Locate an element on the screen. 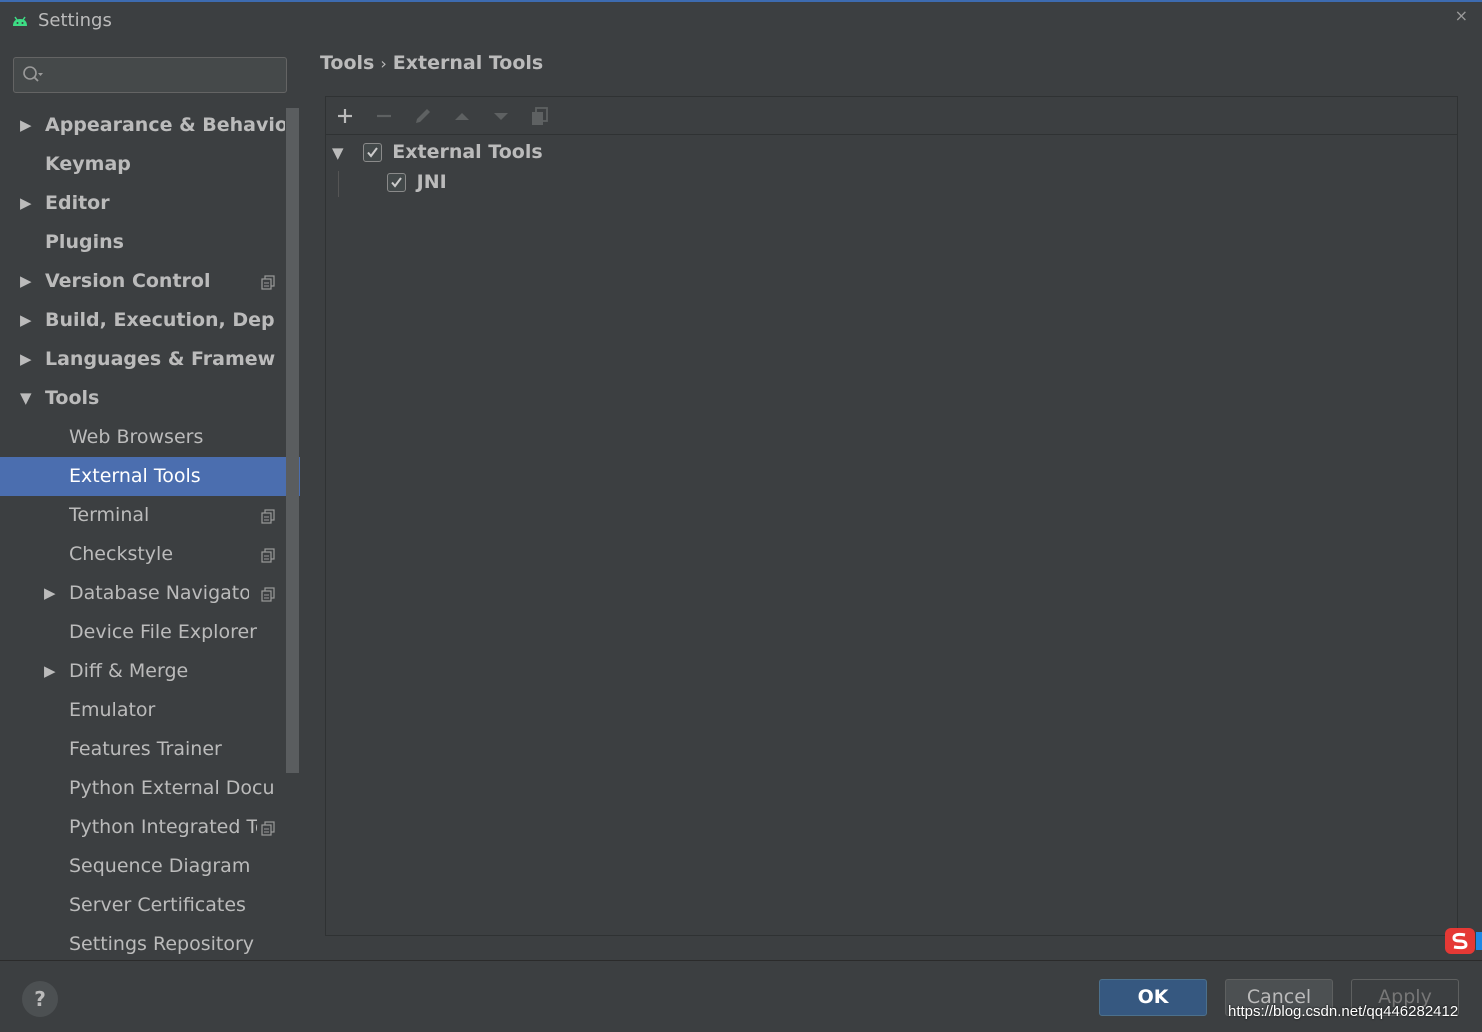 The width and height of the screenshot is (1482, 1032). sidebar-item-plugins: Plugins is located at coordinates (143, 242).